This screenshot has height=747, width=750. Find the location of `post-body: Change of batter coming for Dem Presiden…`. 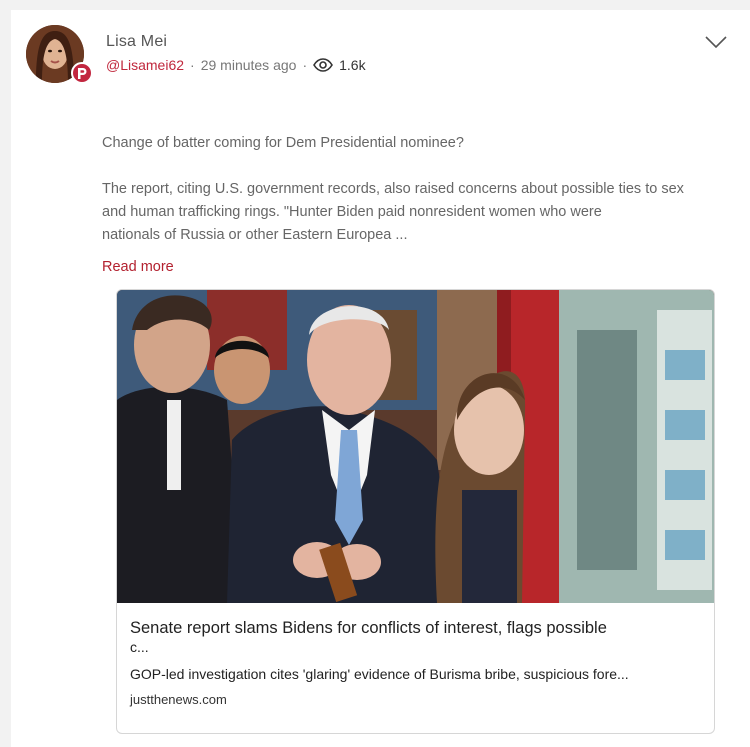

post-body: Change of batter coming for Dem Presiden… is located at coordinates (417, 189).